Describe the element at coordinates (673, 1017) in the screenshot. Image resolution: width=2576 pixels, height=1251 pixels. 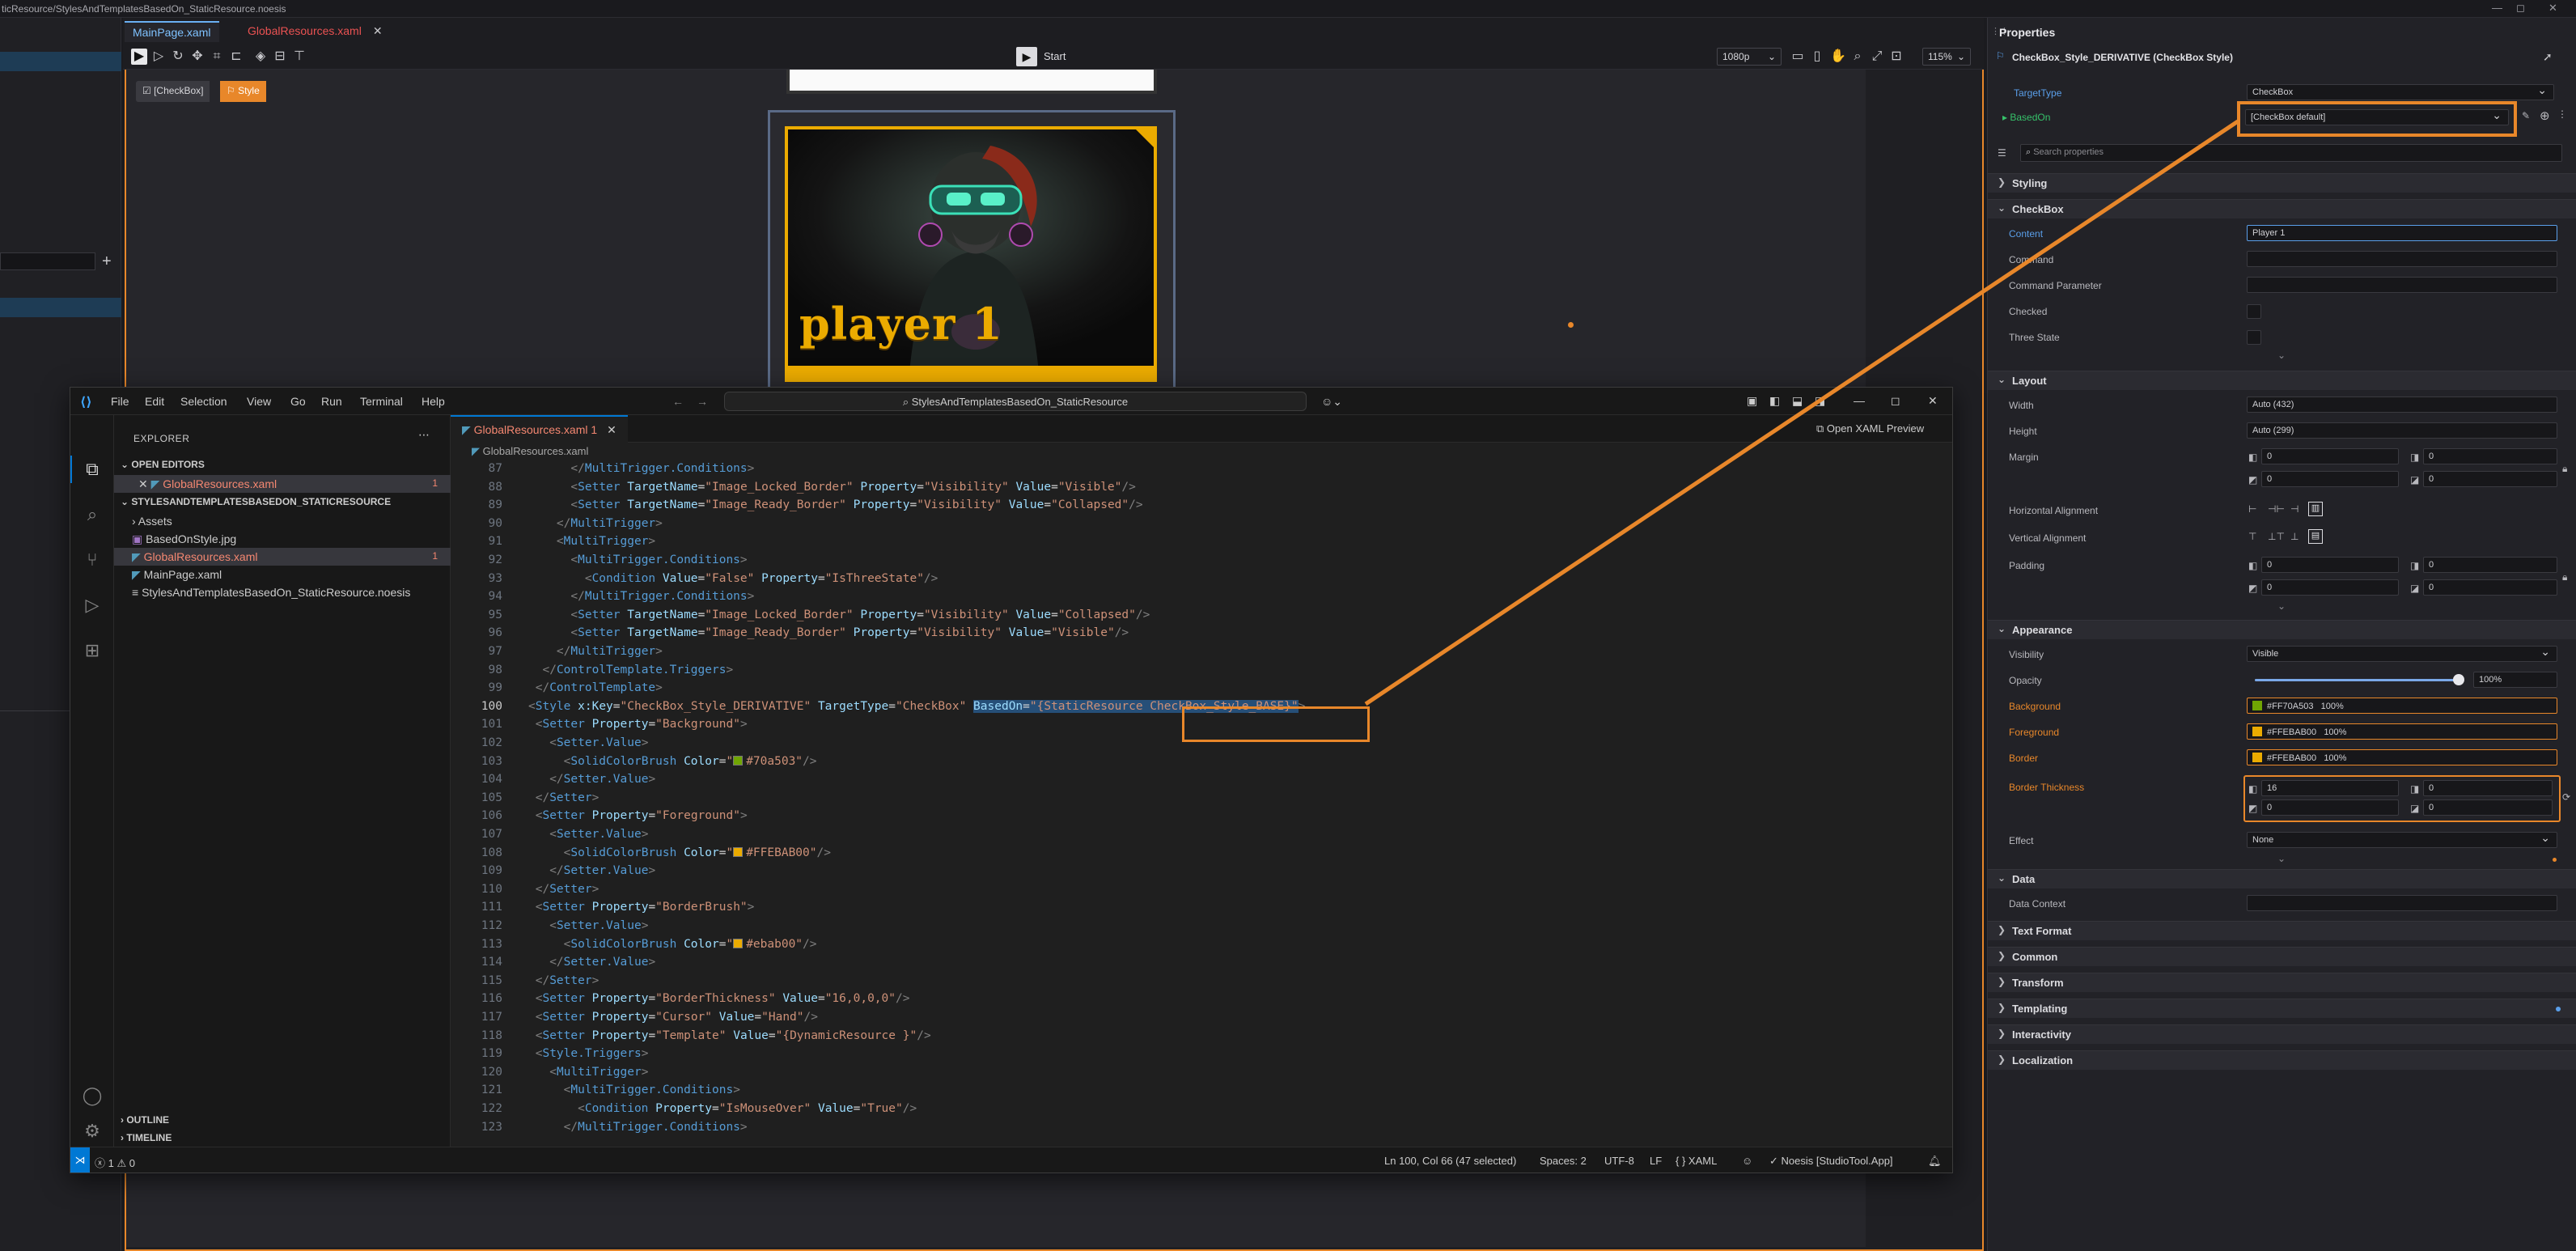
I see `code-line: <Setter Property="Cursor" Value="Hand"/>` at that location.